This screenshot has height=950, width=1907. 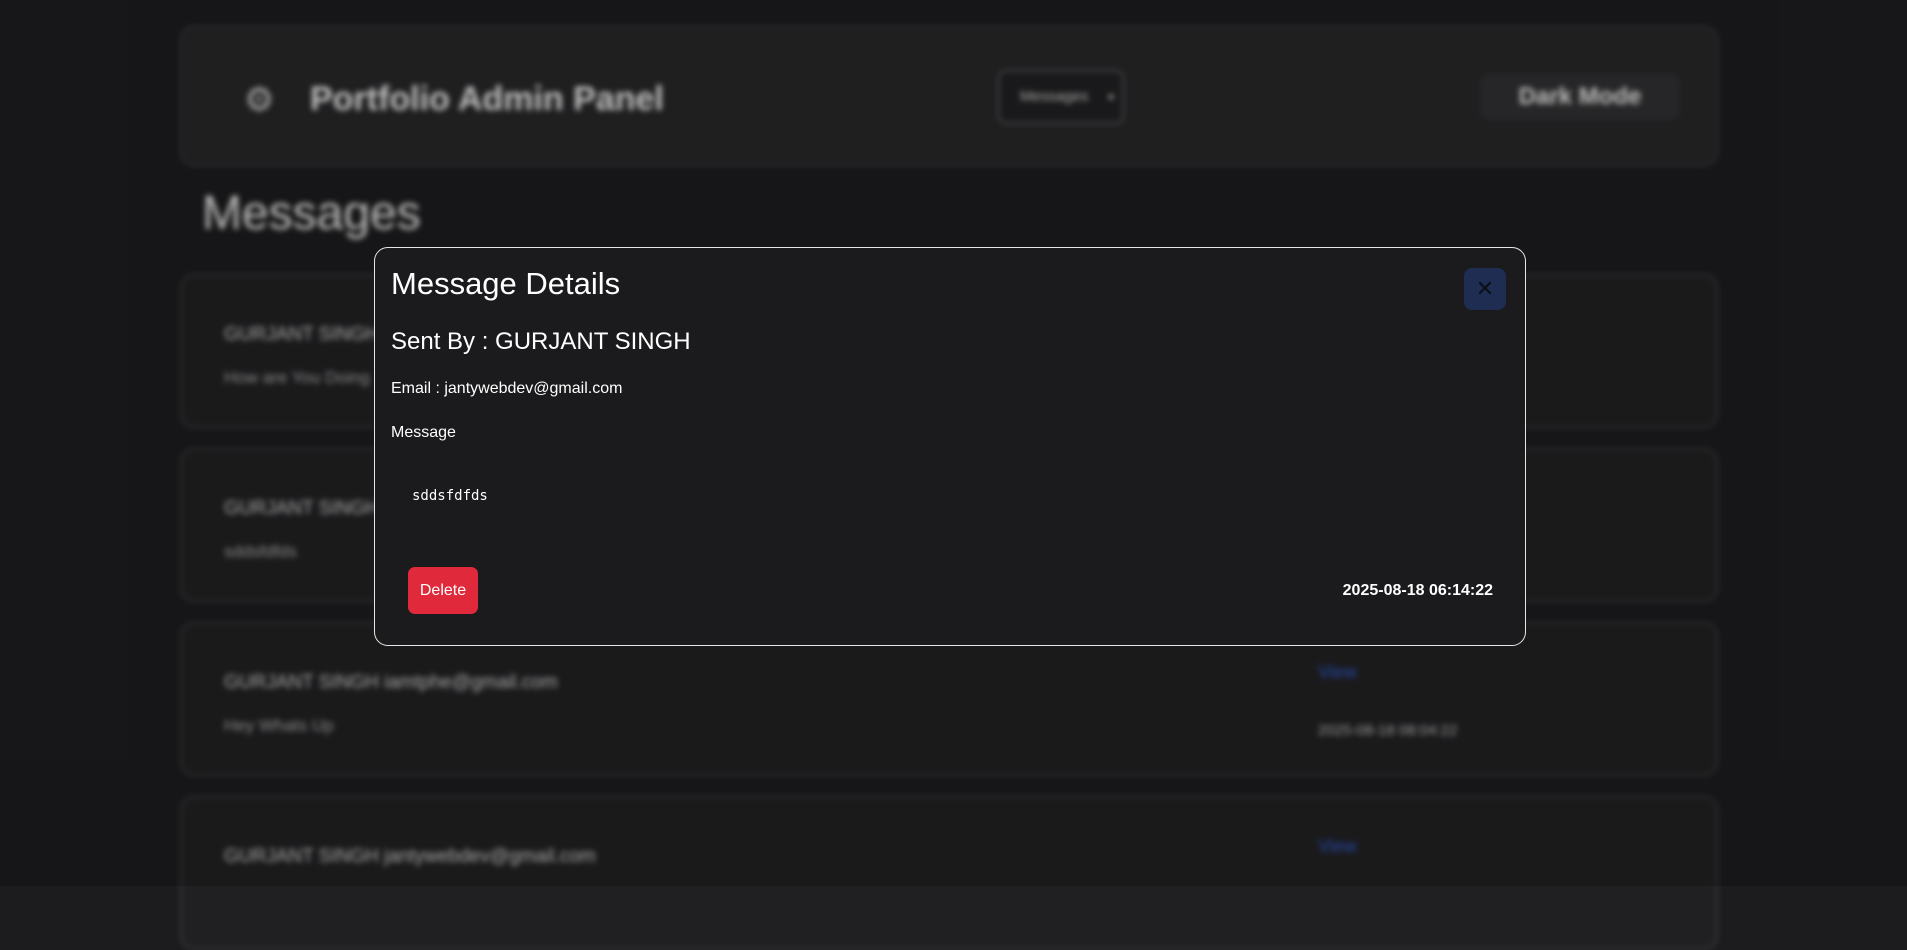 What do you see at coordinates (443, 590) in the screenshot?
I see `delete-button: Delete` at bounding box center [443, 590].